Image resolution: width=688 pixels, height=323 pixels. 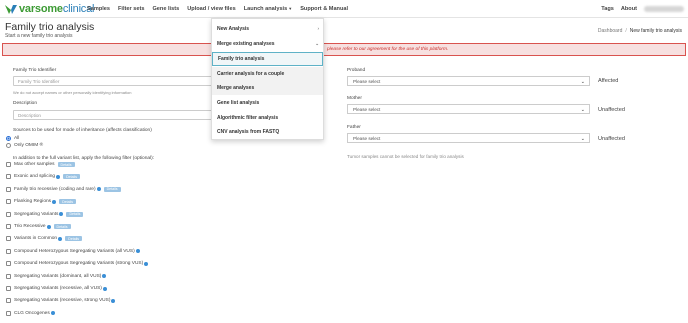 I want to click on brand-logo-link: varsomeclinical, so click(x=49, y=9).